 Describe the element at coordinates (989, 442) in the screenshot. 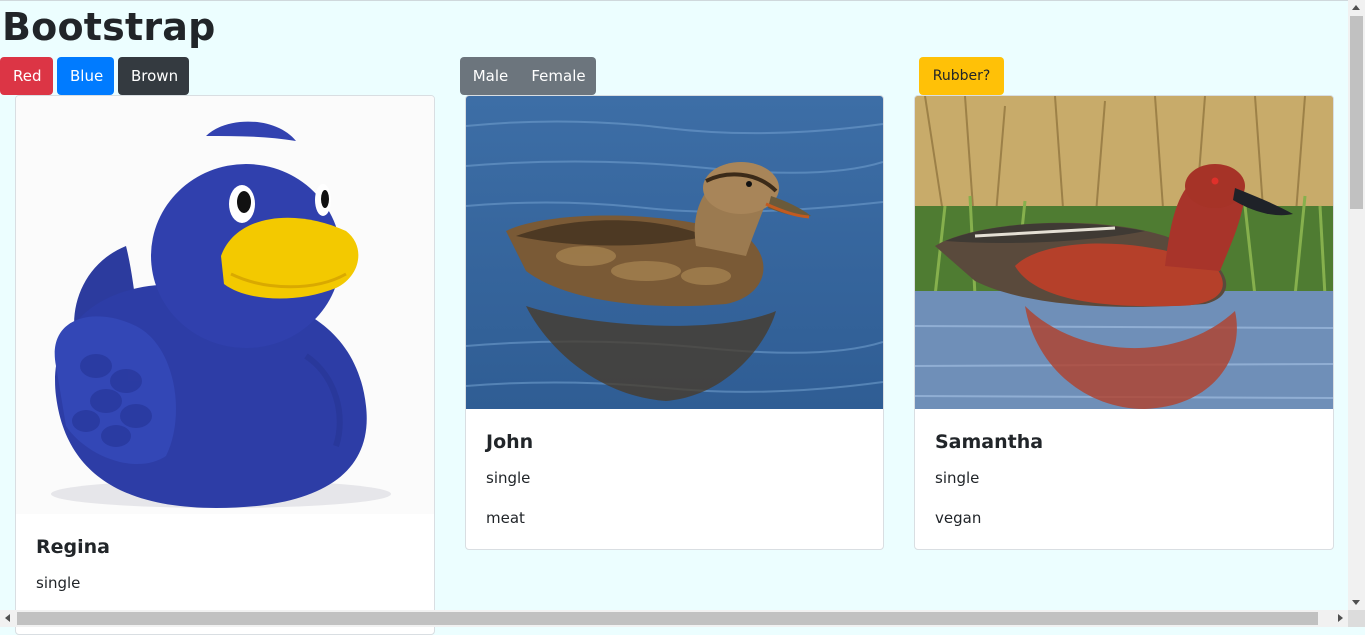

I see `card-title: Samantha` at that location.